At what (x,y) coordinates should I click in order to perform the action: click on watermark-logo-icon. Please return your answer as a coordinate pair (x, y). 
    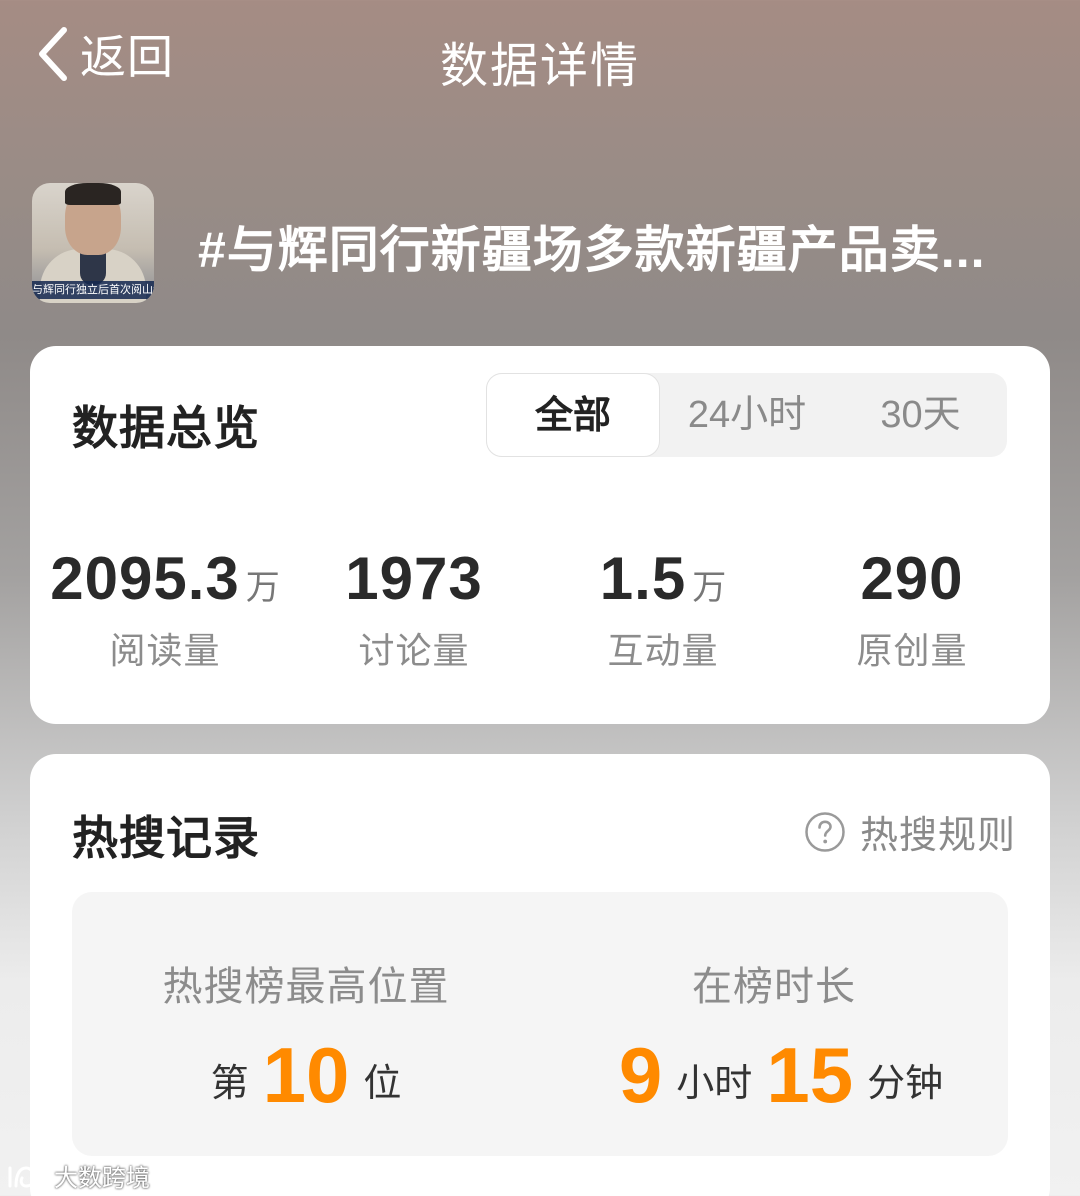
    Looking at the image, I should click on (27, 1176).